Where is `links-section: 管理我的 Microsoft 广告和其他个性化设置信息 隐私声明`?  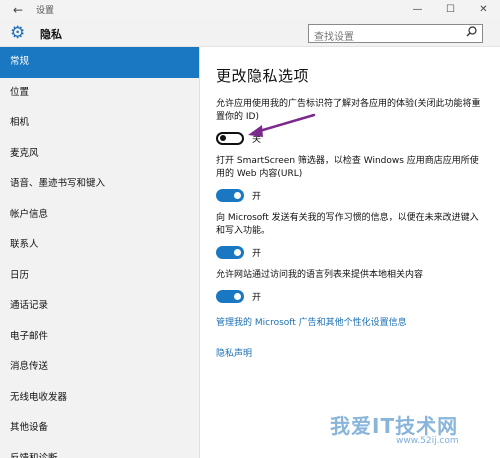
links-section: 管理我的 Microsoft 广告和其他个性化设置信息 隐私声明 is located at coordinates (351, 337).